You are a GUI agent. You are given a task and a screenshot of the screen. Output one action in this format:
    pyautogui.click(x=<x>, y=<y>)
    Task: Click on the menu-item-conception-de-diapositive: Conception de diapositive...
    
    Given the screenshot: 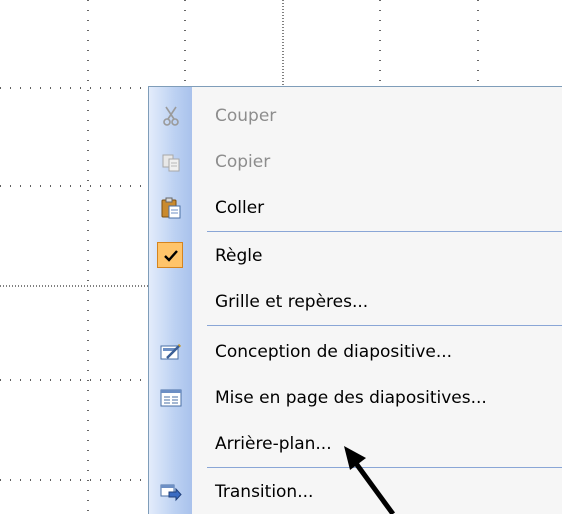 What is the action you would take?
    pyautogui.click(x=355, y=352)
    